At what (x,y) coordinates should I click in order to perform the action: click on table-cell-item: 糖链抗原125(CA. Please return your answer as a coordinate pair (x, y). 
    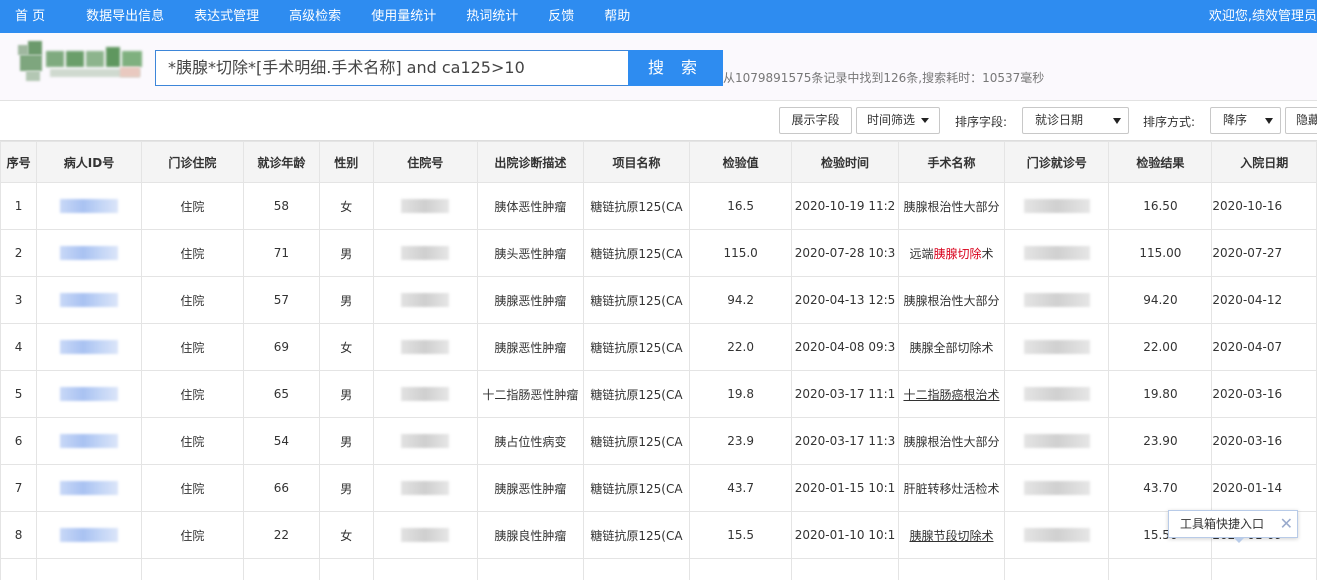
    Looking at the image, I should click on (636, 253).